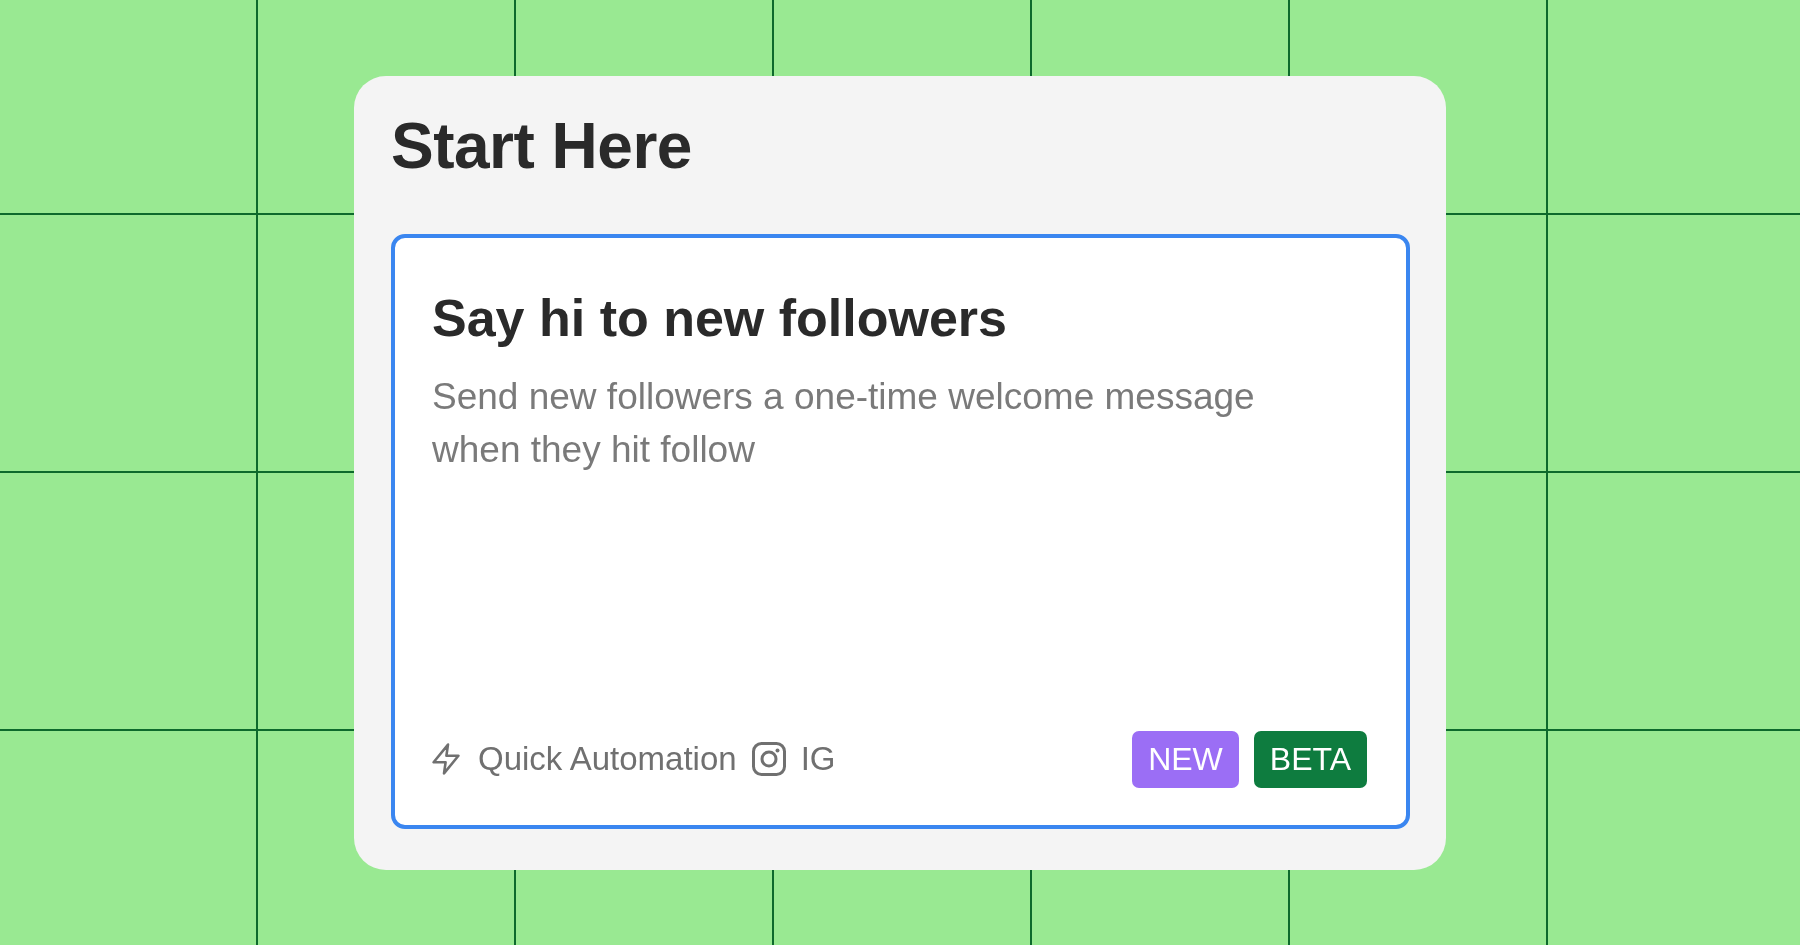 Image resolution: width=1800 pixels, height=945 pixels. I want to click on meta-label: Quick Automation, so click(607, 759).